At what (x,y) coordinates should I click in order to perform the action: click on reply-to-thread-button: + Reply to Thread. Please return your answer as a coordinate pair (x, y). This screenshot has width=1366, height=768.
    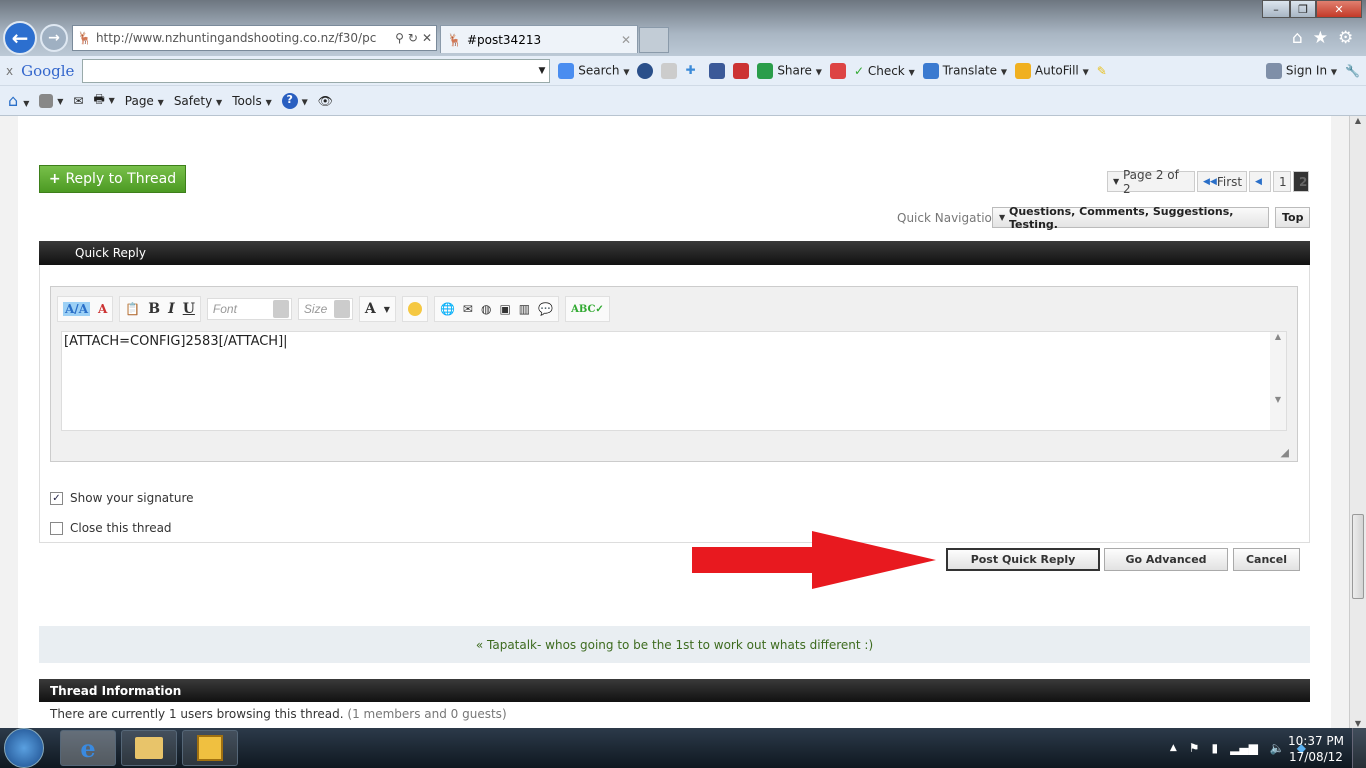
    Looking at the image, I should click on (112, 179).